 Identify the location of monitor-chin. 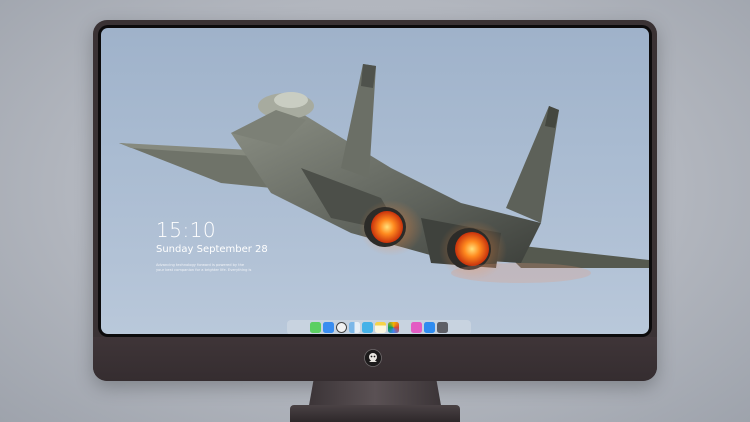
(375, 359).